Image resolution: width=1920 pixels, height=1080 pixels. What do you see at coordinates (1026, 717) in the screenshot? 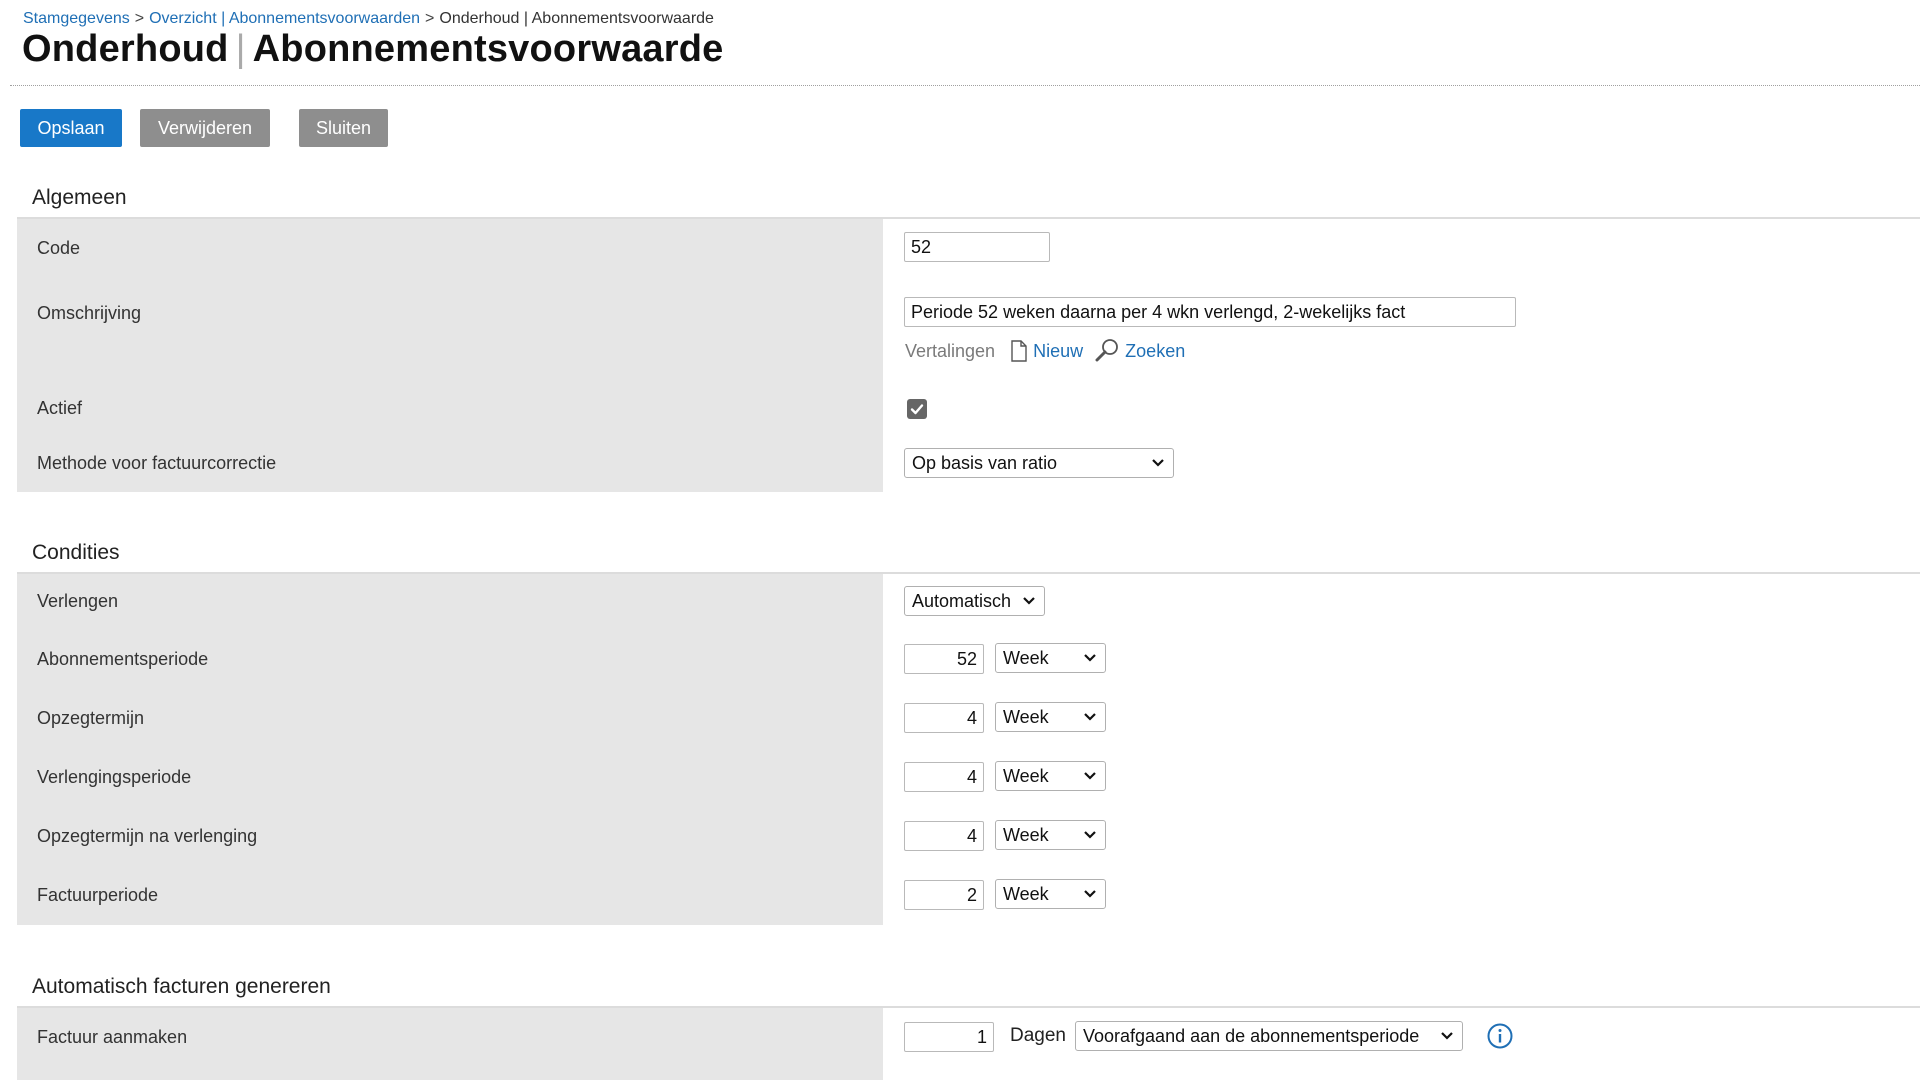
I see `notice-period-unit-value: Week` at bounding box center [1026, 717].